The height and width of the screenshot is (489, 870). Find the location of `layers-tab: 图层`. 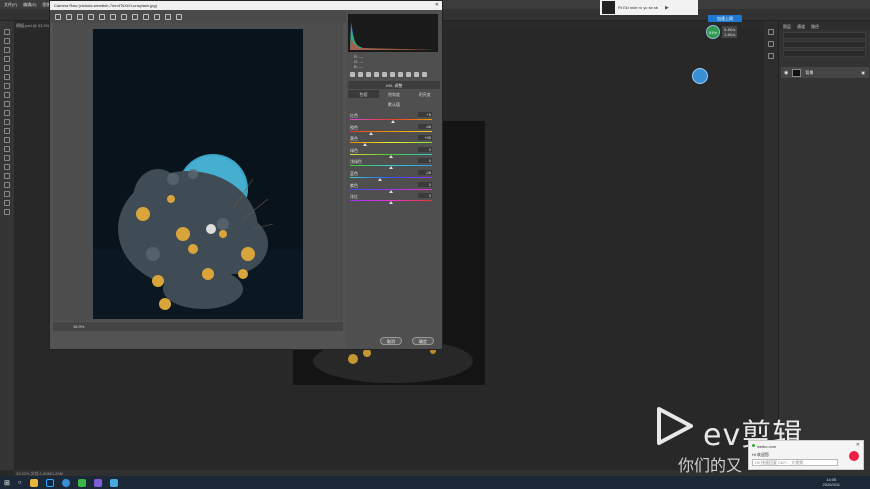

layers-tab: 图层 is located at coordinates (787, 26).